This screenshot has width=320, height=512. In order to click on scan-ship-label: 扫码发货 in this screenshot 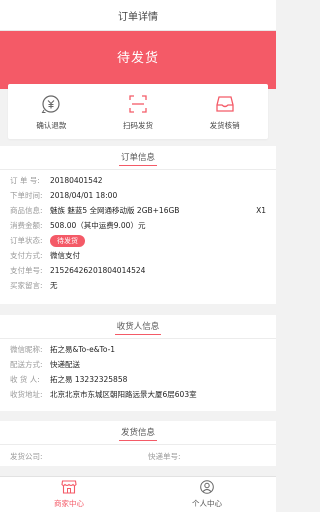, I will do `click(138, 125)`.